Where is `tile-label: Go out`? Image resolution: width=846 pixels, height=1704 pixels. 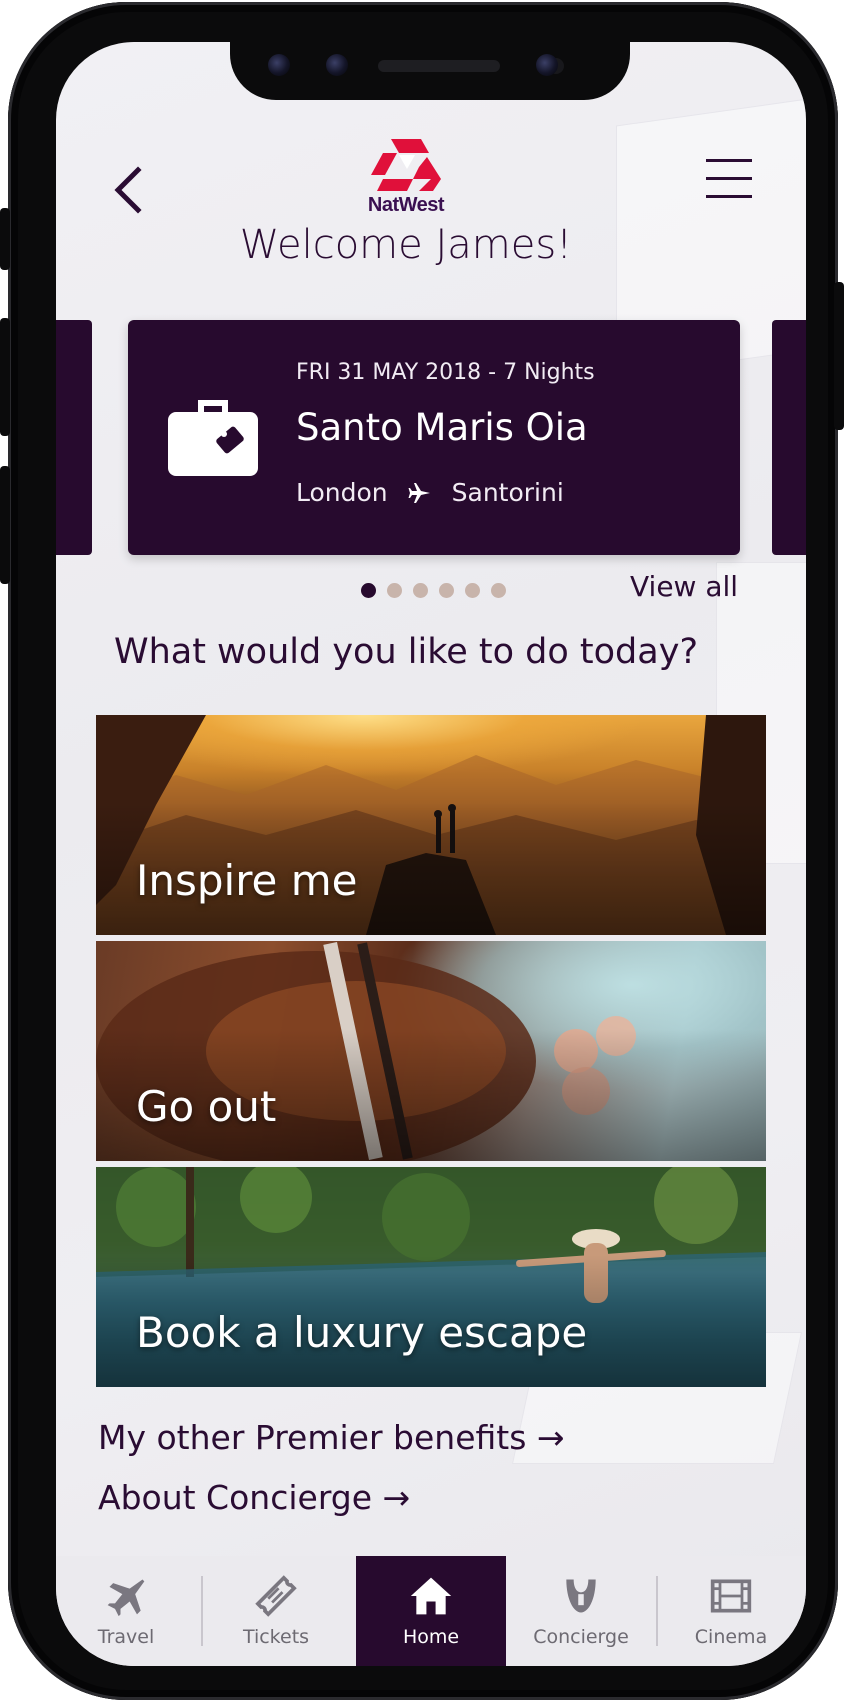 tile-label: Go out is located at coordinates (206, 1106).